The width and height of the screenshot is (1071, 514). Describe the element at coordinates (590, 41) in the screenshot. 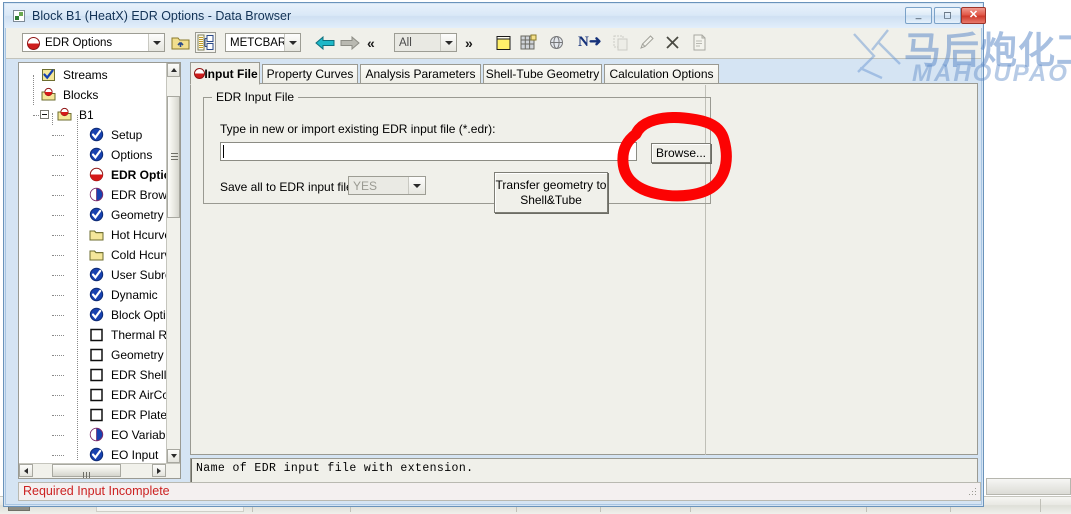

I see `next-input-button: N➜` at that location.